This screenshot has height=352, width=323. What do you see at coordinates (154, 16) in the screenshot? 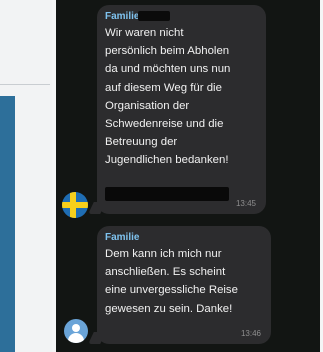
I see `redacted-surname` at bounding box center [154, 16].